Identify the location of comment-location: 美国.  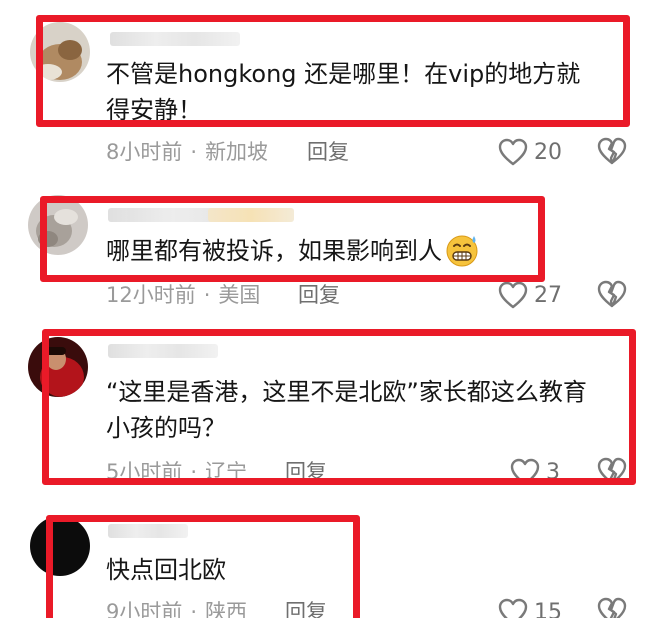
(239, 295).